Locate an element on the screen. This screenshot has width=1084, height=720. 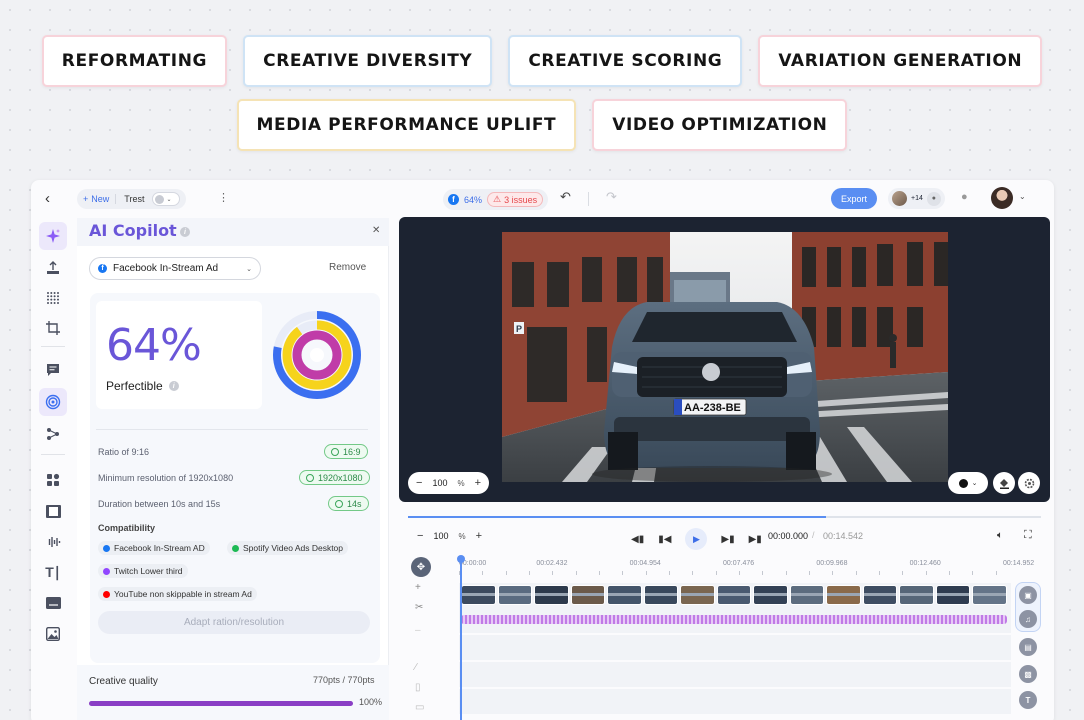
check-circle-icon is located at coordinates (339, 503).